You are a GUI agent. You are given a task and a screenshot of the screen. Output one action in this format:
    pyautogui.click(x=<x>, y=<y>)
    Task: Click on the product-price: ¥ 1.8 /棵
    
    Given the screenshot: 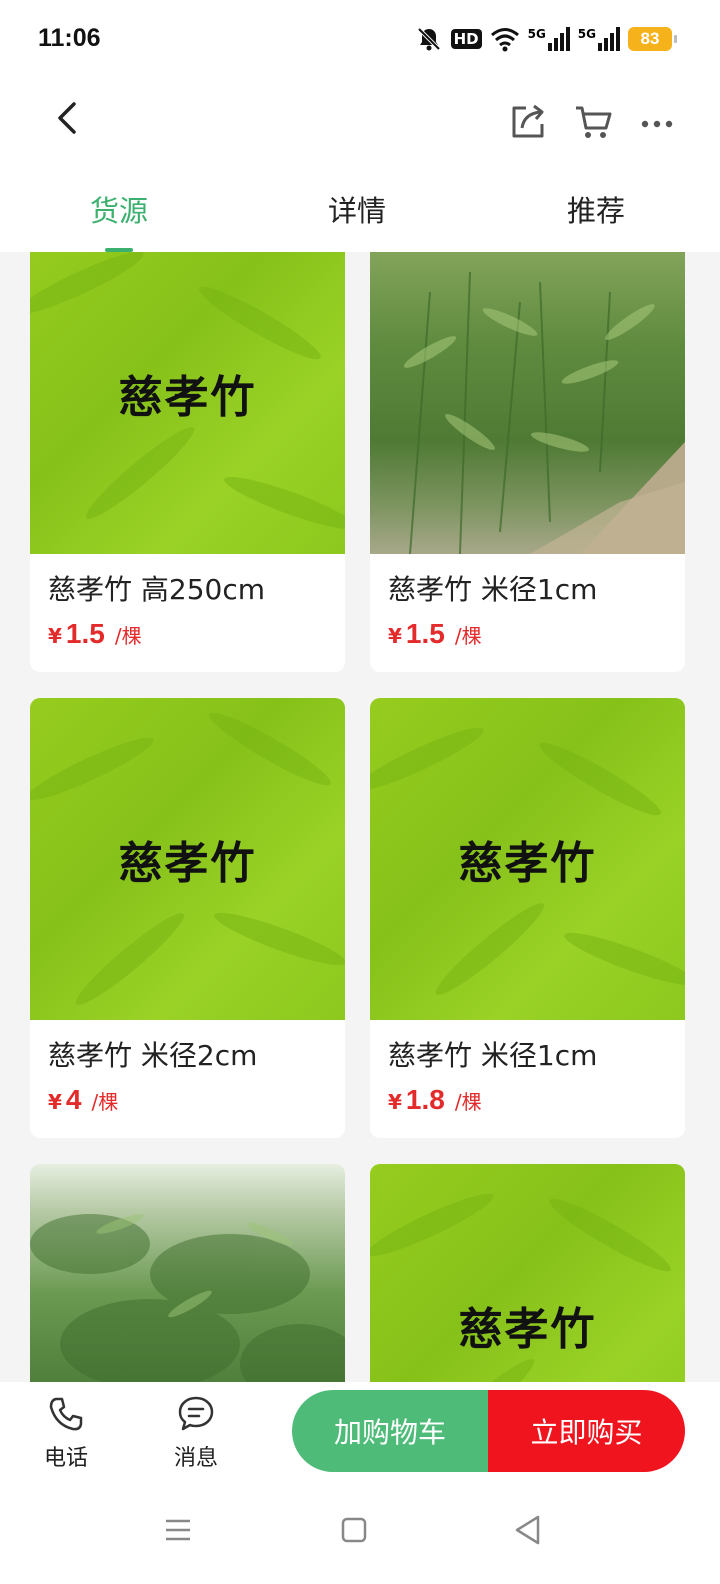 What is the action you would take?
    pyautogui.click(x=527, y=1100)
    